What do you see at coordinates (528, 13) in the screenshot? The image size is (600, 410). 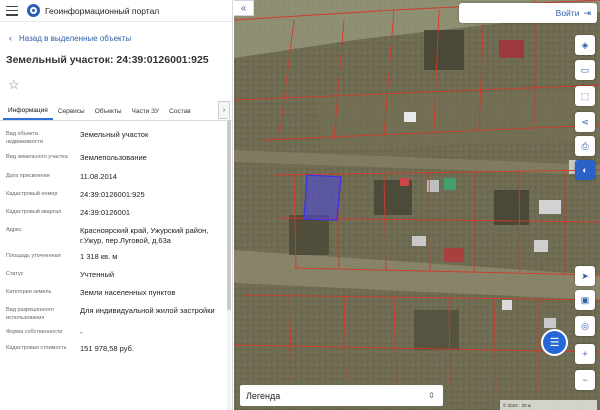 I see `login-button: Войти ⇥` at bounding box center [528, 13].